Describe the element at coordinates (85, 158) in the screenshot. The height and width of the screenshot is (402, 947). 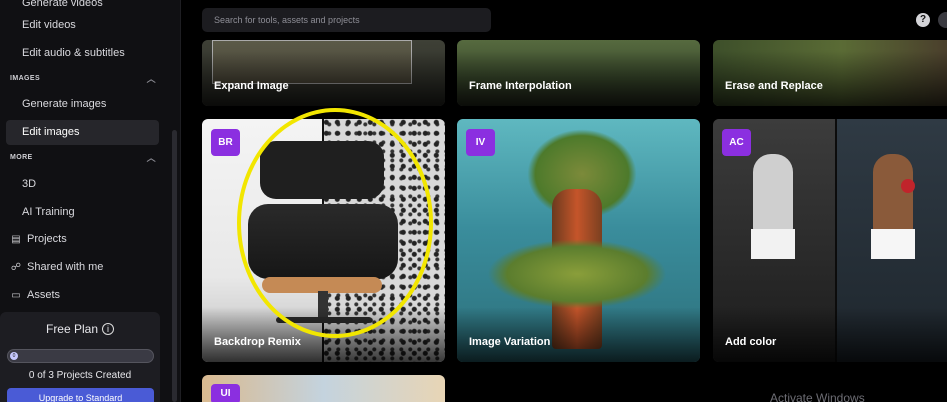
I see `section-more: MORE ︿` at that location.